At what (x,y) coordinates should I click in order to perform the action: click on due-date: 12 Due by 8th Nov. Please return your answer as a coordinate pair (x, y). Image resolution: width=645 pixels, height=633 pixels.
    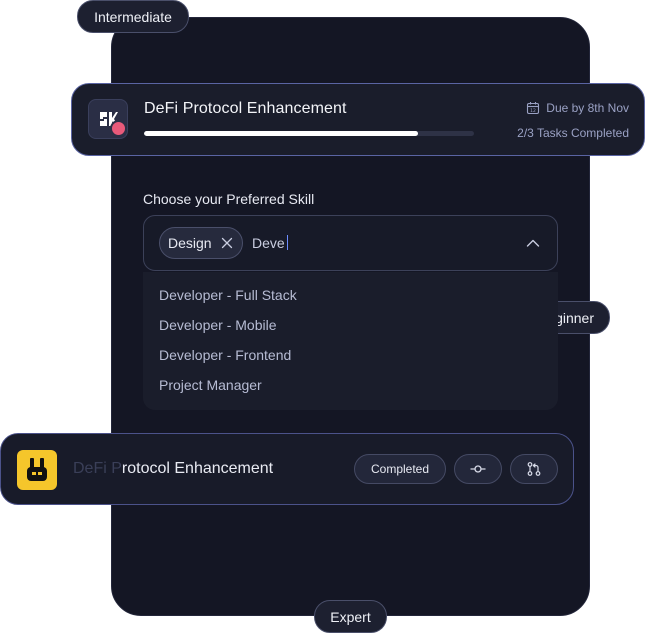
    Looking at the image, I should click on (577, 108).